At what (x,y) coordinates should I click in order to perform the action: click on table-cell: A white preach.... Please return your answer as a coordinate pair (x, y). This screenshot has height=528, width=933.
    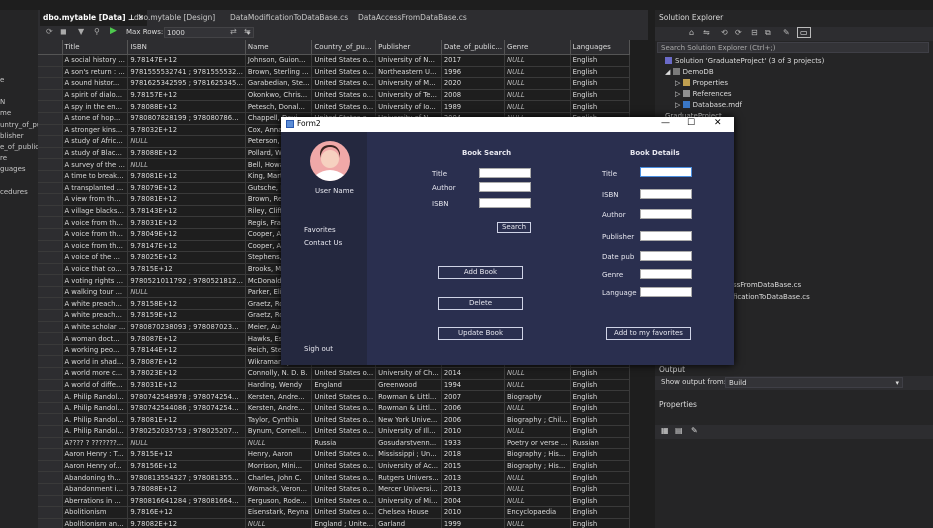
    Looking at the image, I should click on (95, 315).